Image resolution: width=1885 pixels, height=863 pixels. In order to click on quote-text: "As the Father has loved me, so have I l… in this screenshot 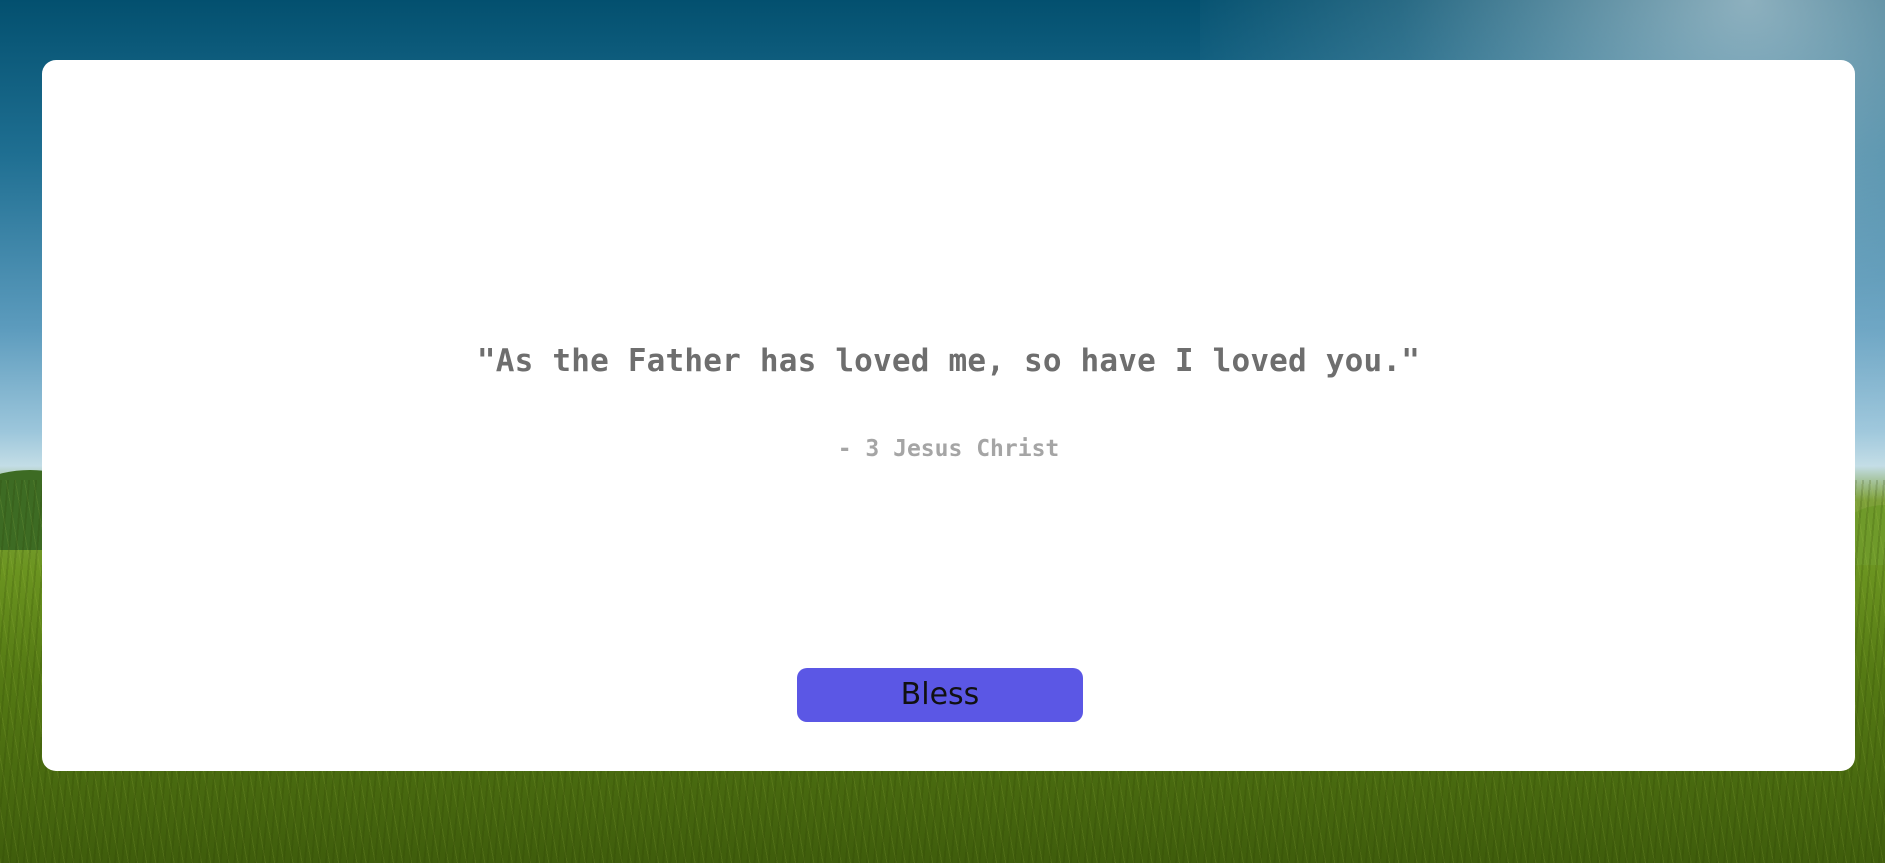, I will do `click(948, 361)`.